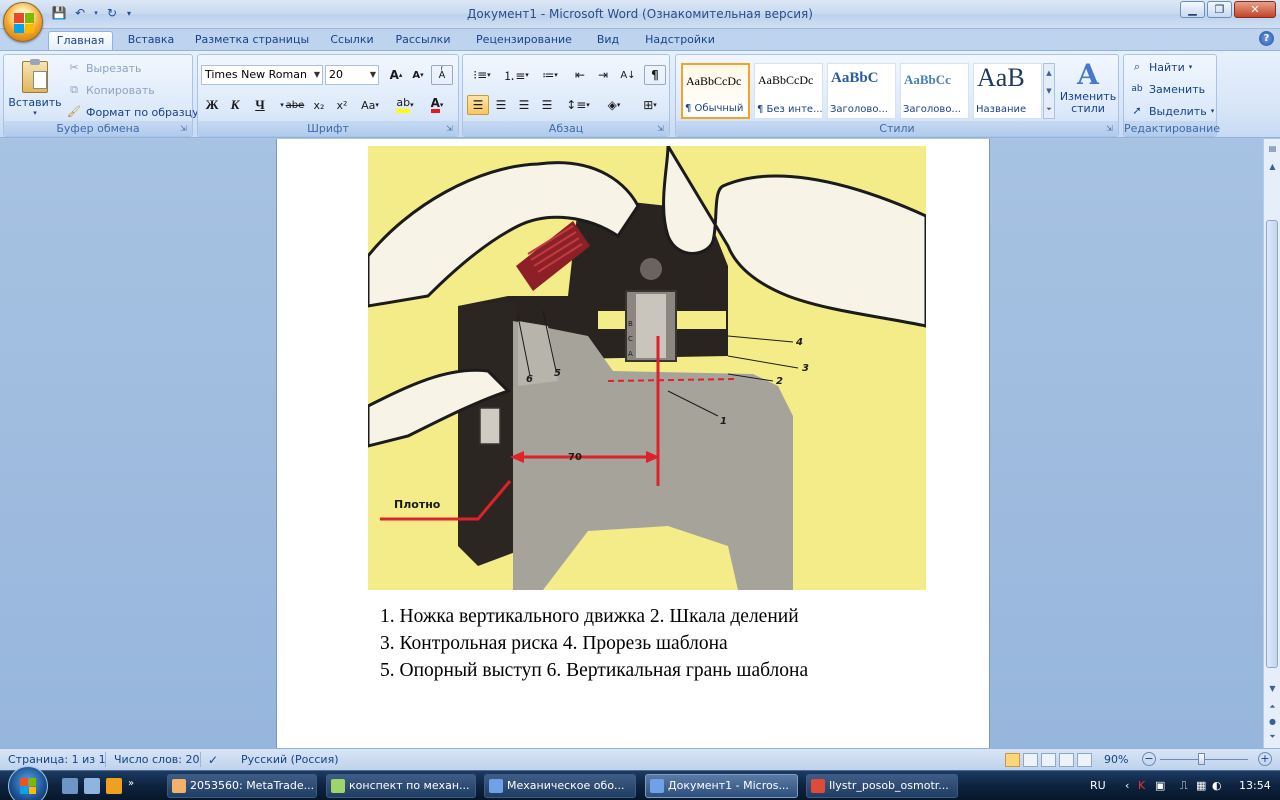  Describe the element at coordinates (1160, 67) in the screenshot. I see `find-button: ⌕ Найти ▾` at that location.